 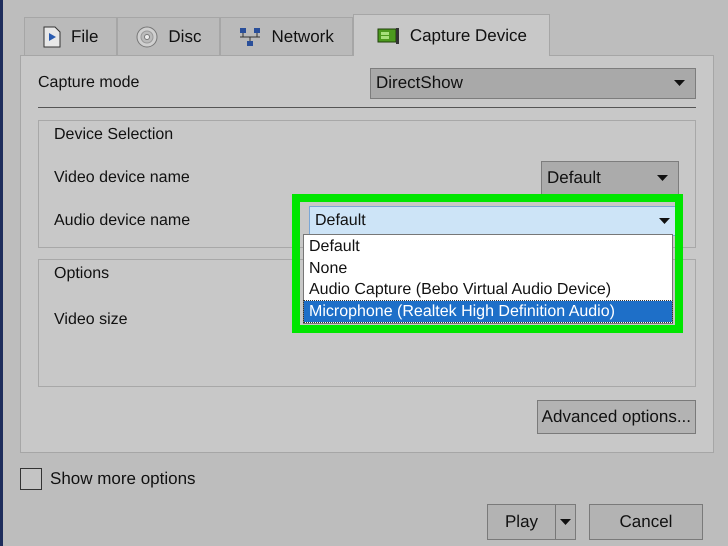 What do you see at coordinates (82, 274) in the screenshot?
I see `group-title: Options` at bounding box center [82, 274].